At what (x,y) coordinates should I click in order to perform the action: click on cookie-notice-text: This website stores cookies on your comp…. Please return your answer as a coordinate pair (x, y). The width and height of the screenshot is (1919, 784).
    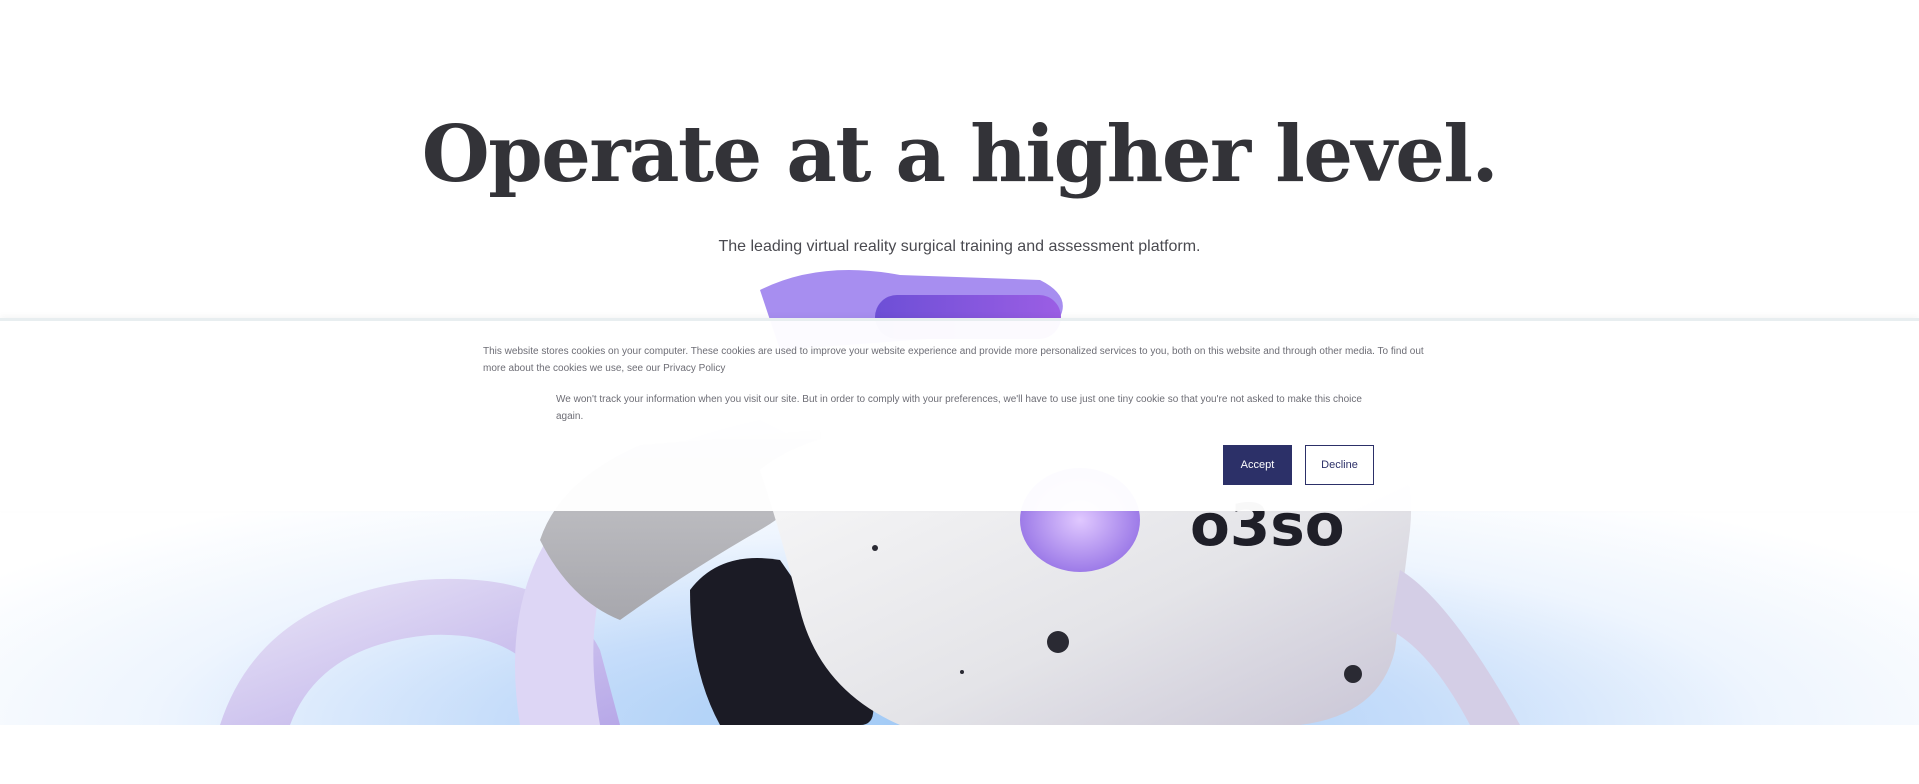
    Looking at the image, I should click on (953, 360).